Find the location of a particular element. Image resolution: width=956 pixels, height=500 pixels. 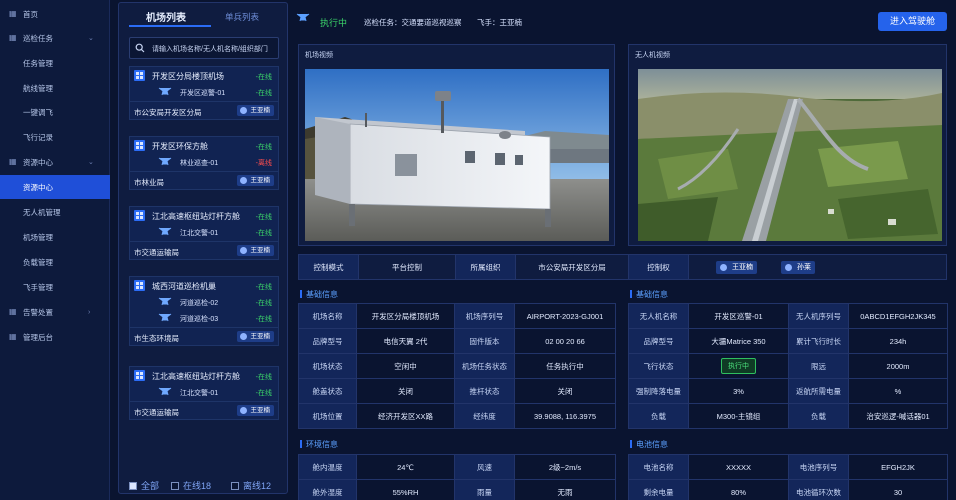

airport-video-title: 机场视频 is located at coordinates (319, 55).